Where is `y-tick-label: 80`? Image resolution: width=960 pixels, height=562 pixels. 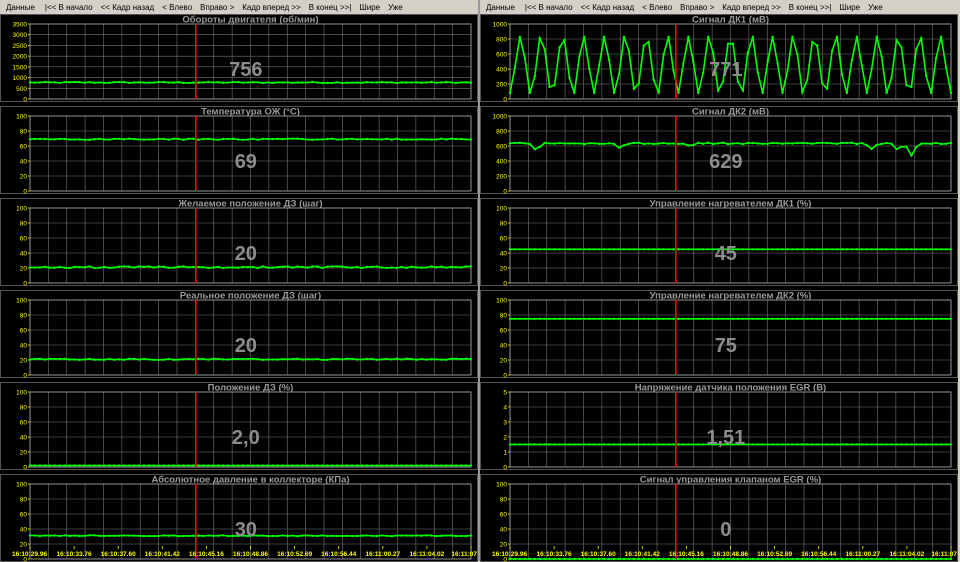
y-tick-label: 80 is located at coordinates (504, 224).